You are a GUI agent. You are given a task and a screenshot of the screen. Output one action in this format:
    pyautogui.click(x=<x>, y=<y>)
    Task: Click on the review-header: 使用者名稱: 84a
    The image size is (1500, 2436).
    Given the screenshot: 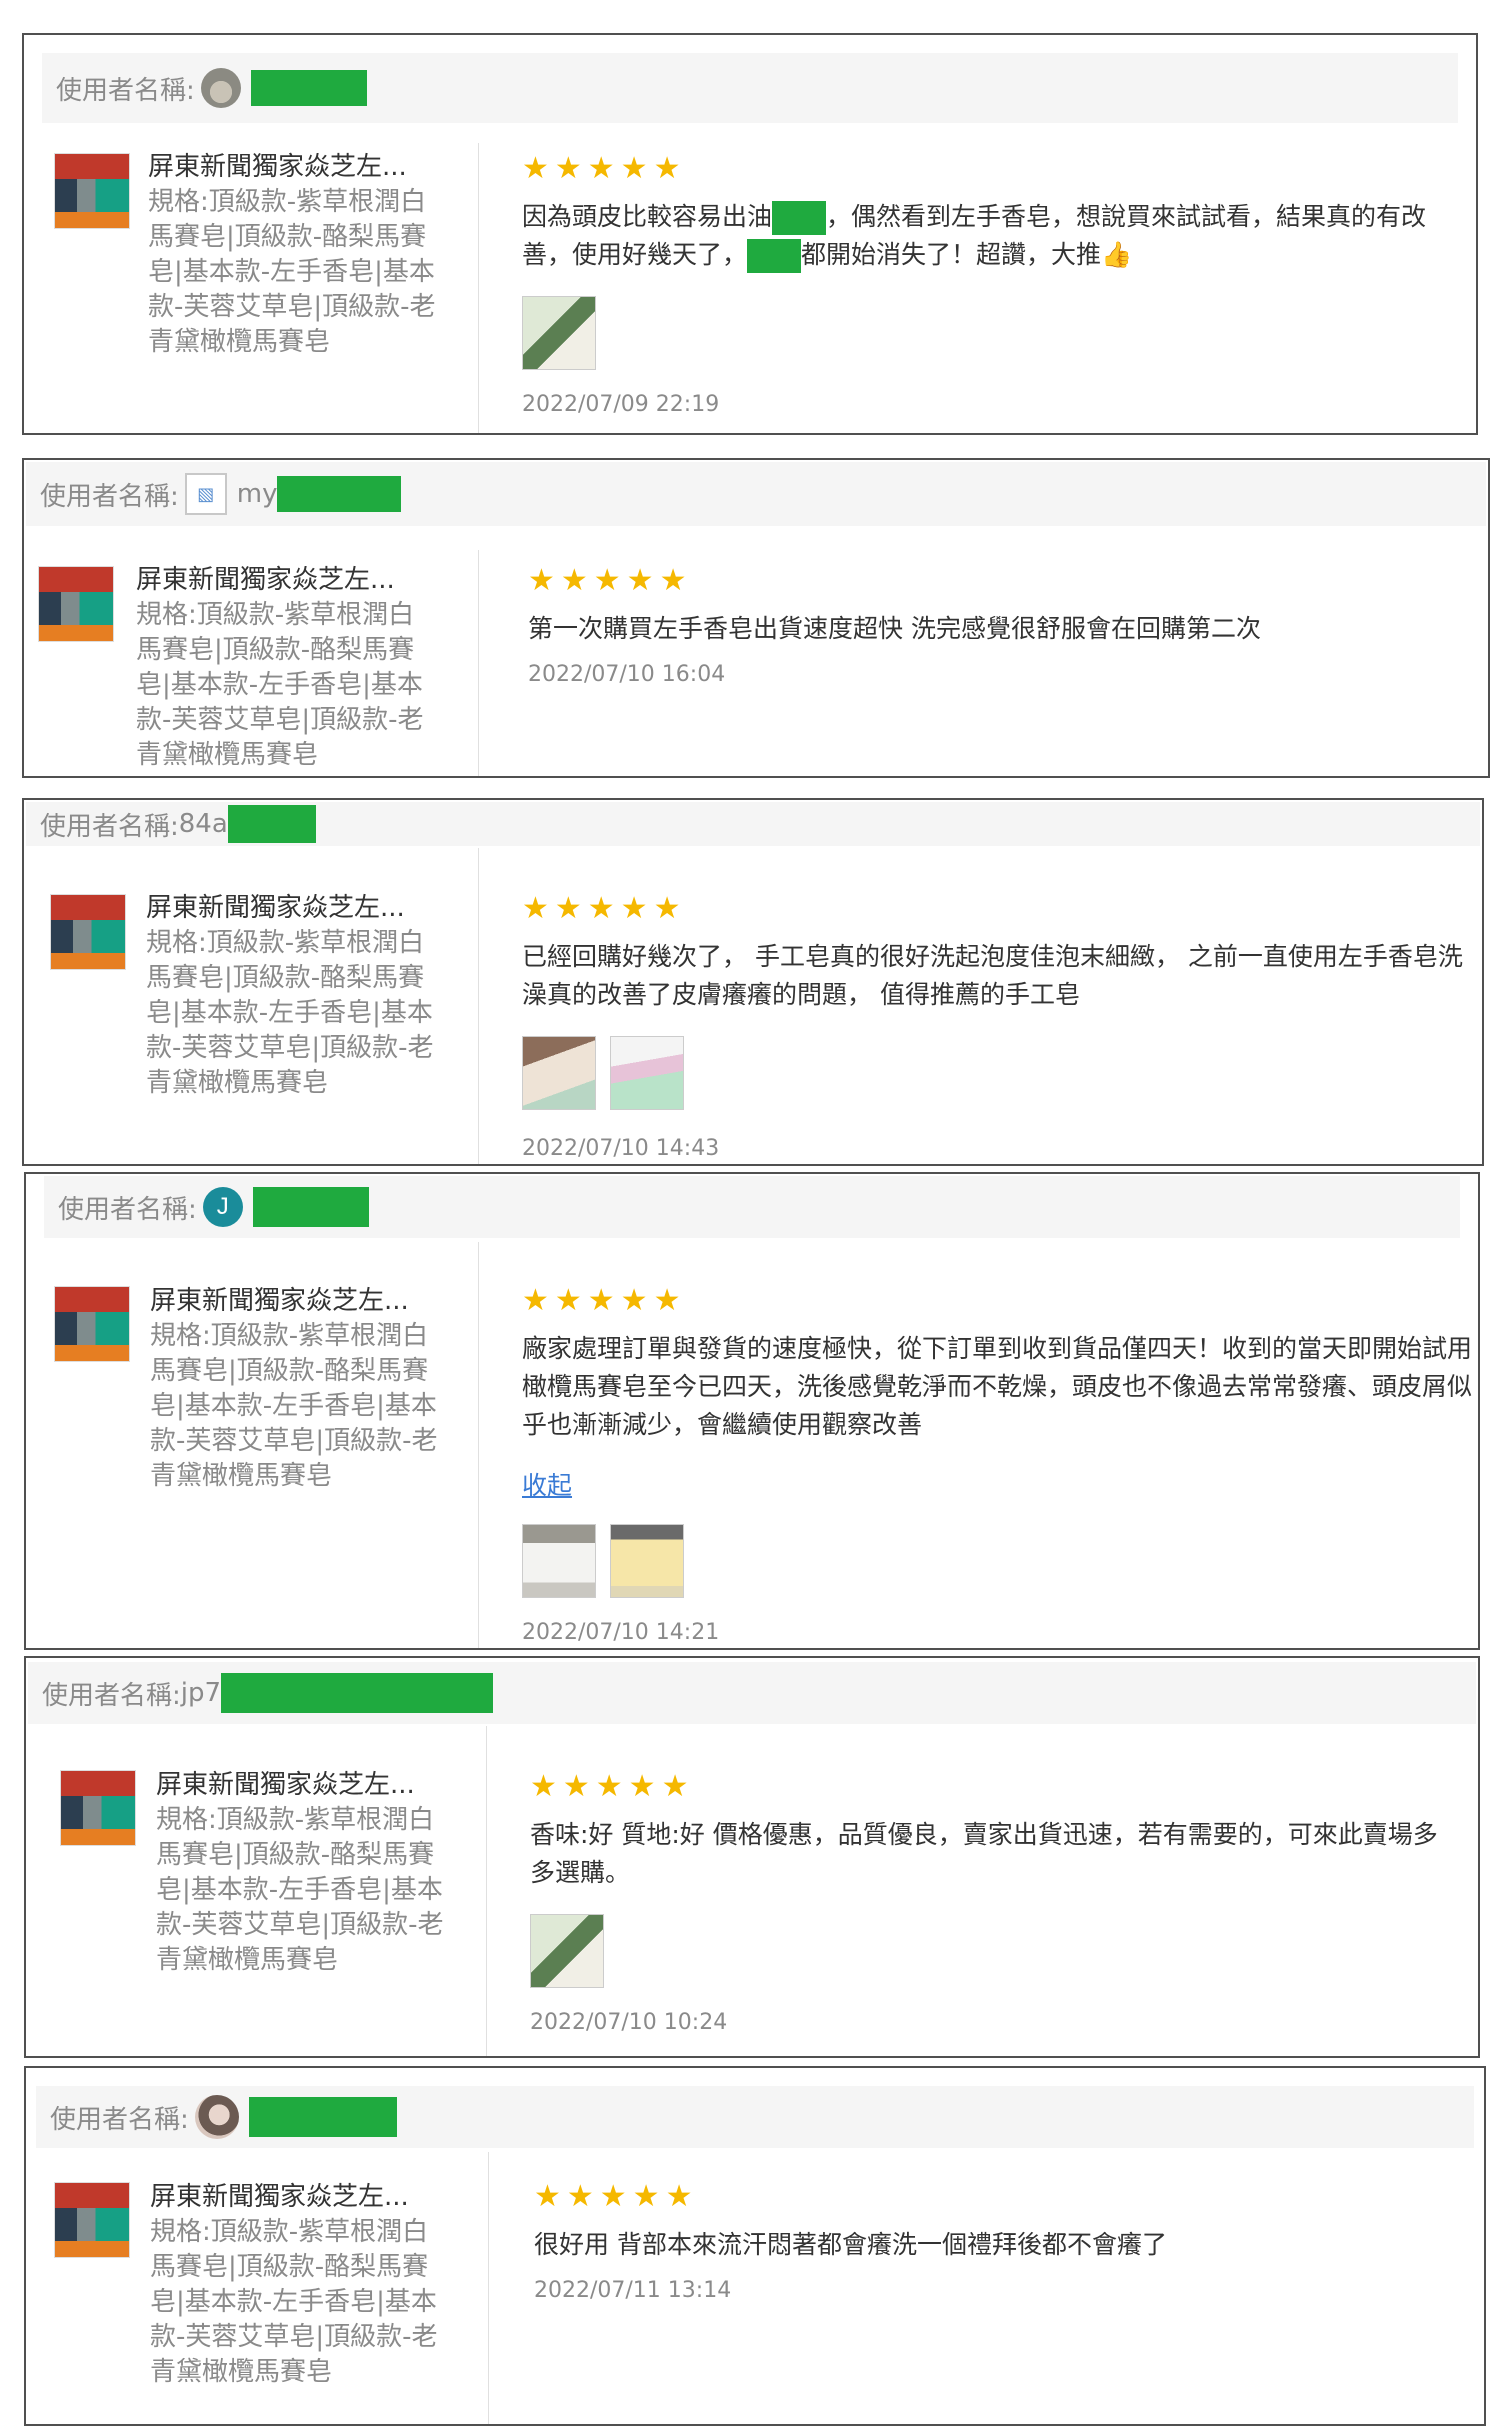 What is the action you would take?
    pyautogui.click(x=753, y=824)
    